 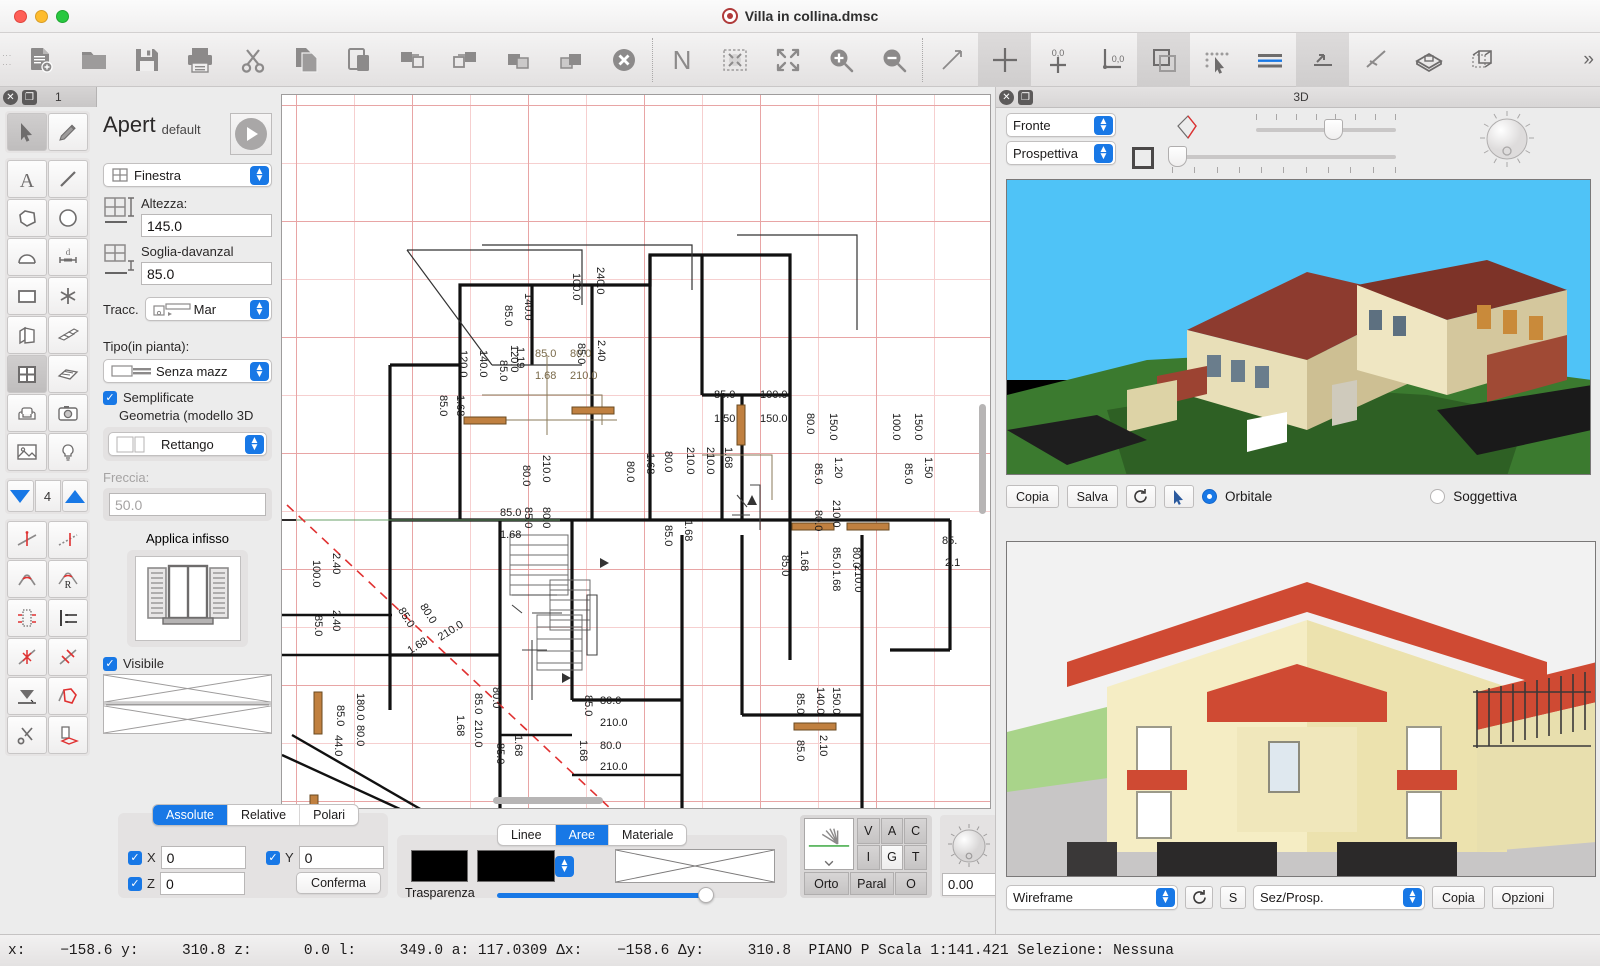 I want to click on cursor-button-3d, so click(x=1178, y=496).